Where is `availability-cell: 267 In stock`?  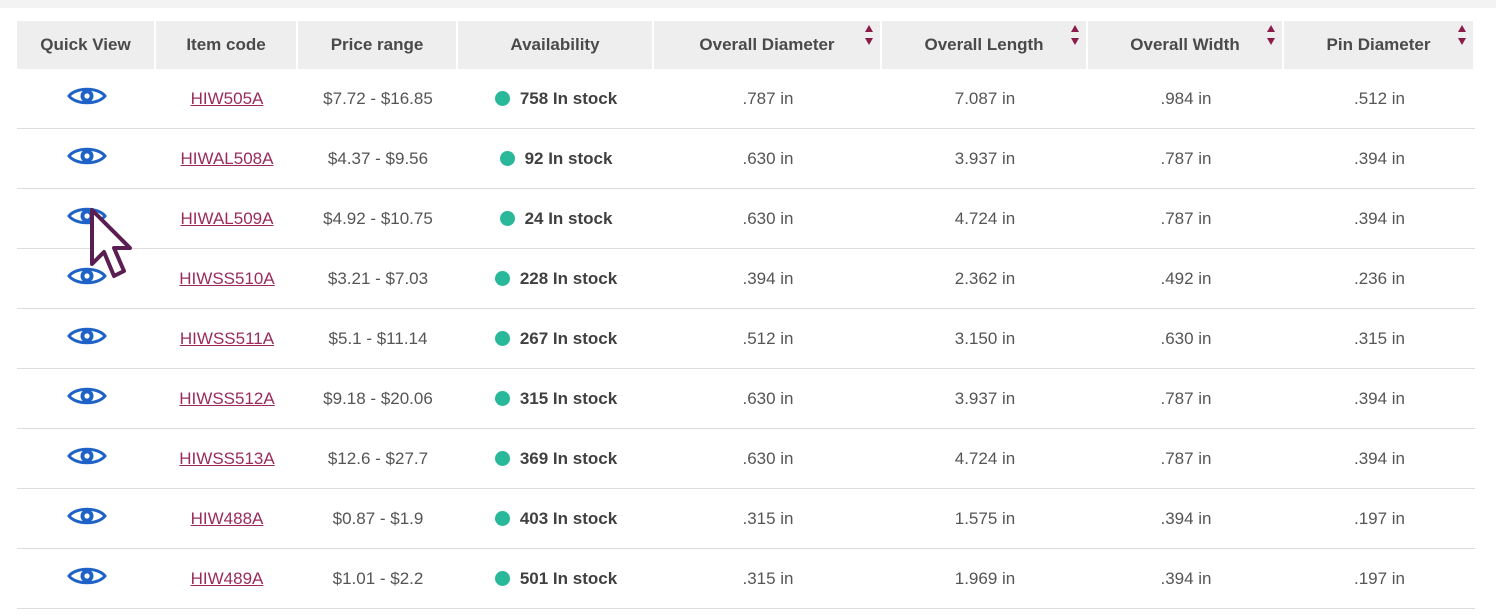
availability-cell: 267 In stock is located at coordinates (556, 339).